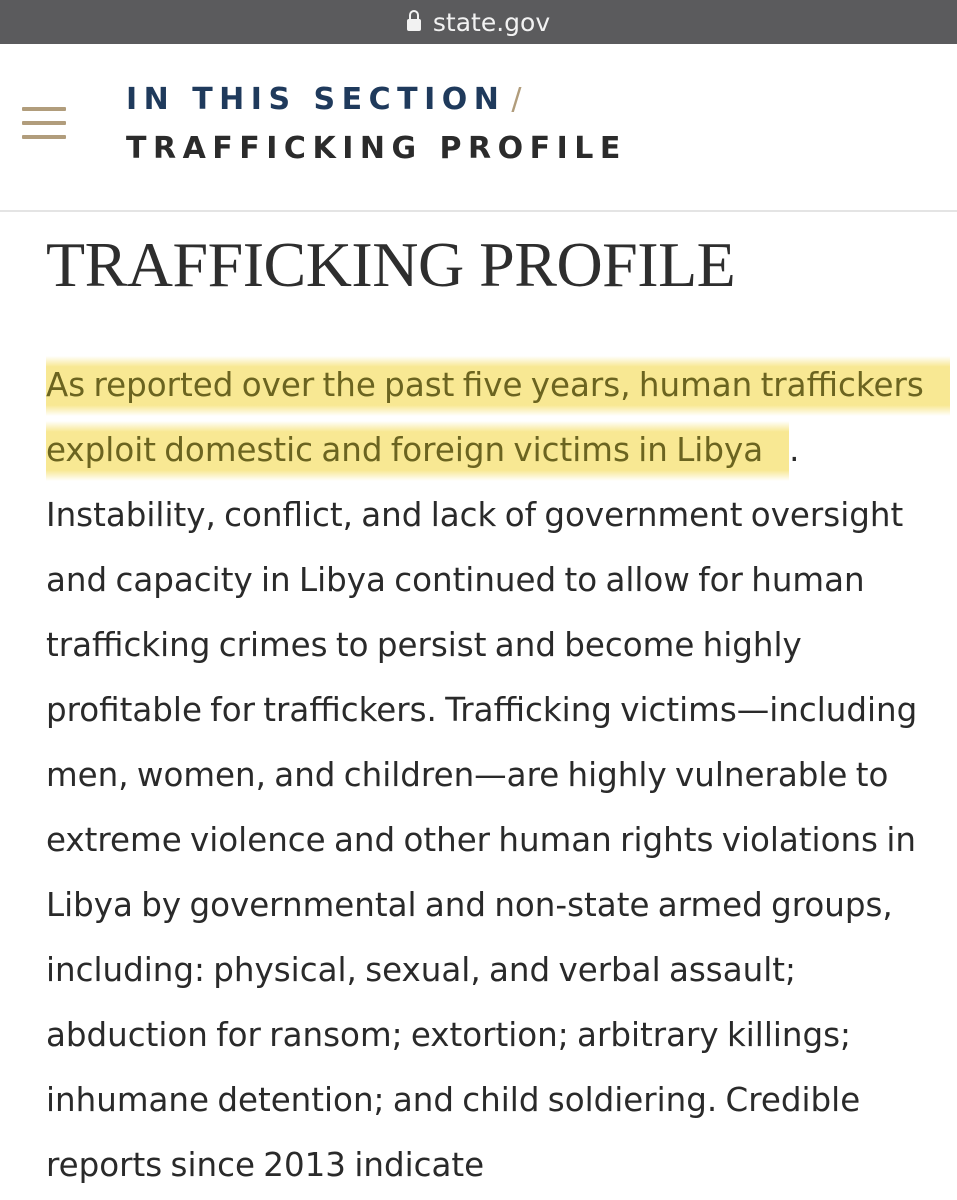 The image size is (957, 1200). I want to click on lock-icon, so click(413, 20).